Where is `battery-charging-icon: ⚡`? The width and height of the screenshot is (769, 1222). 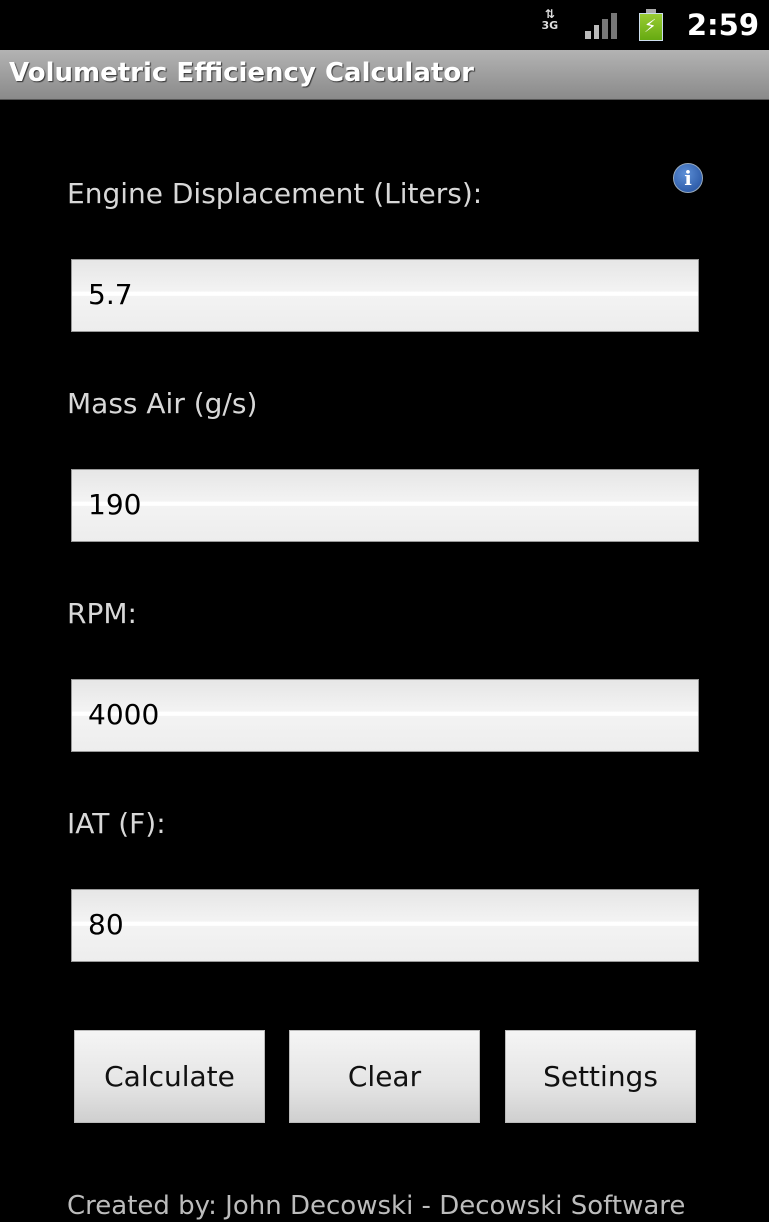 battery-charging-icon: ⚡ is located at coordinates (650, 25).